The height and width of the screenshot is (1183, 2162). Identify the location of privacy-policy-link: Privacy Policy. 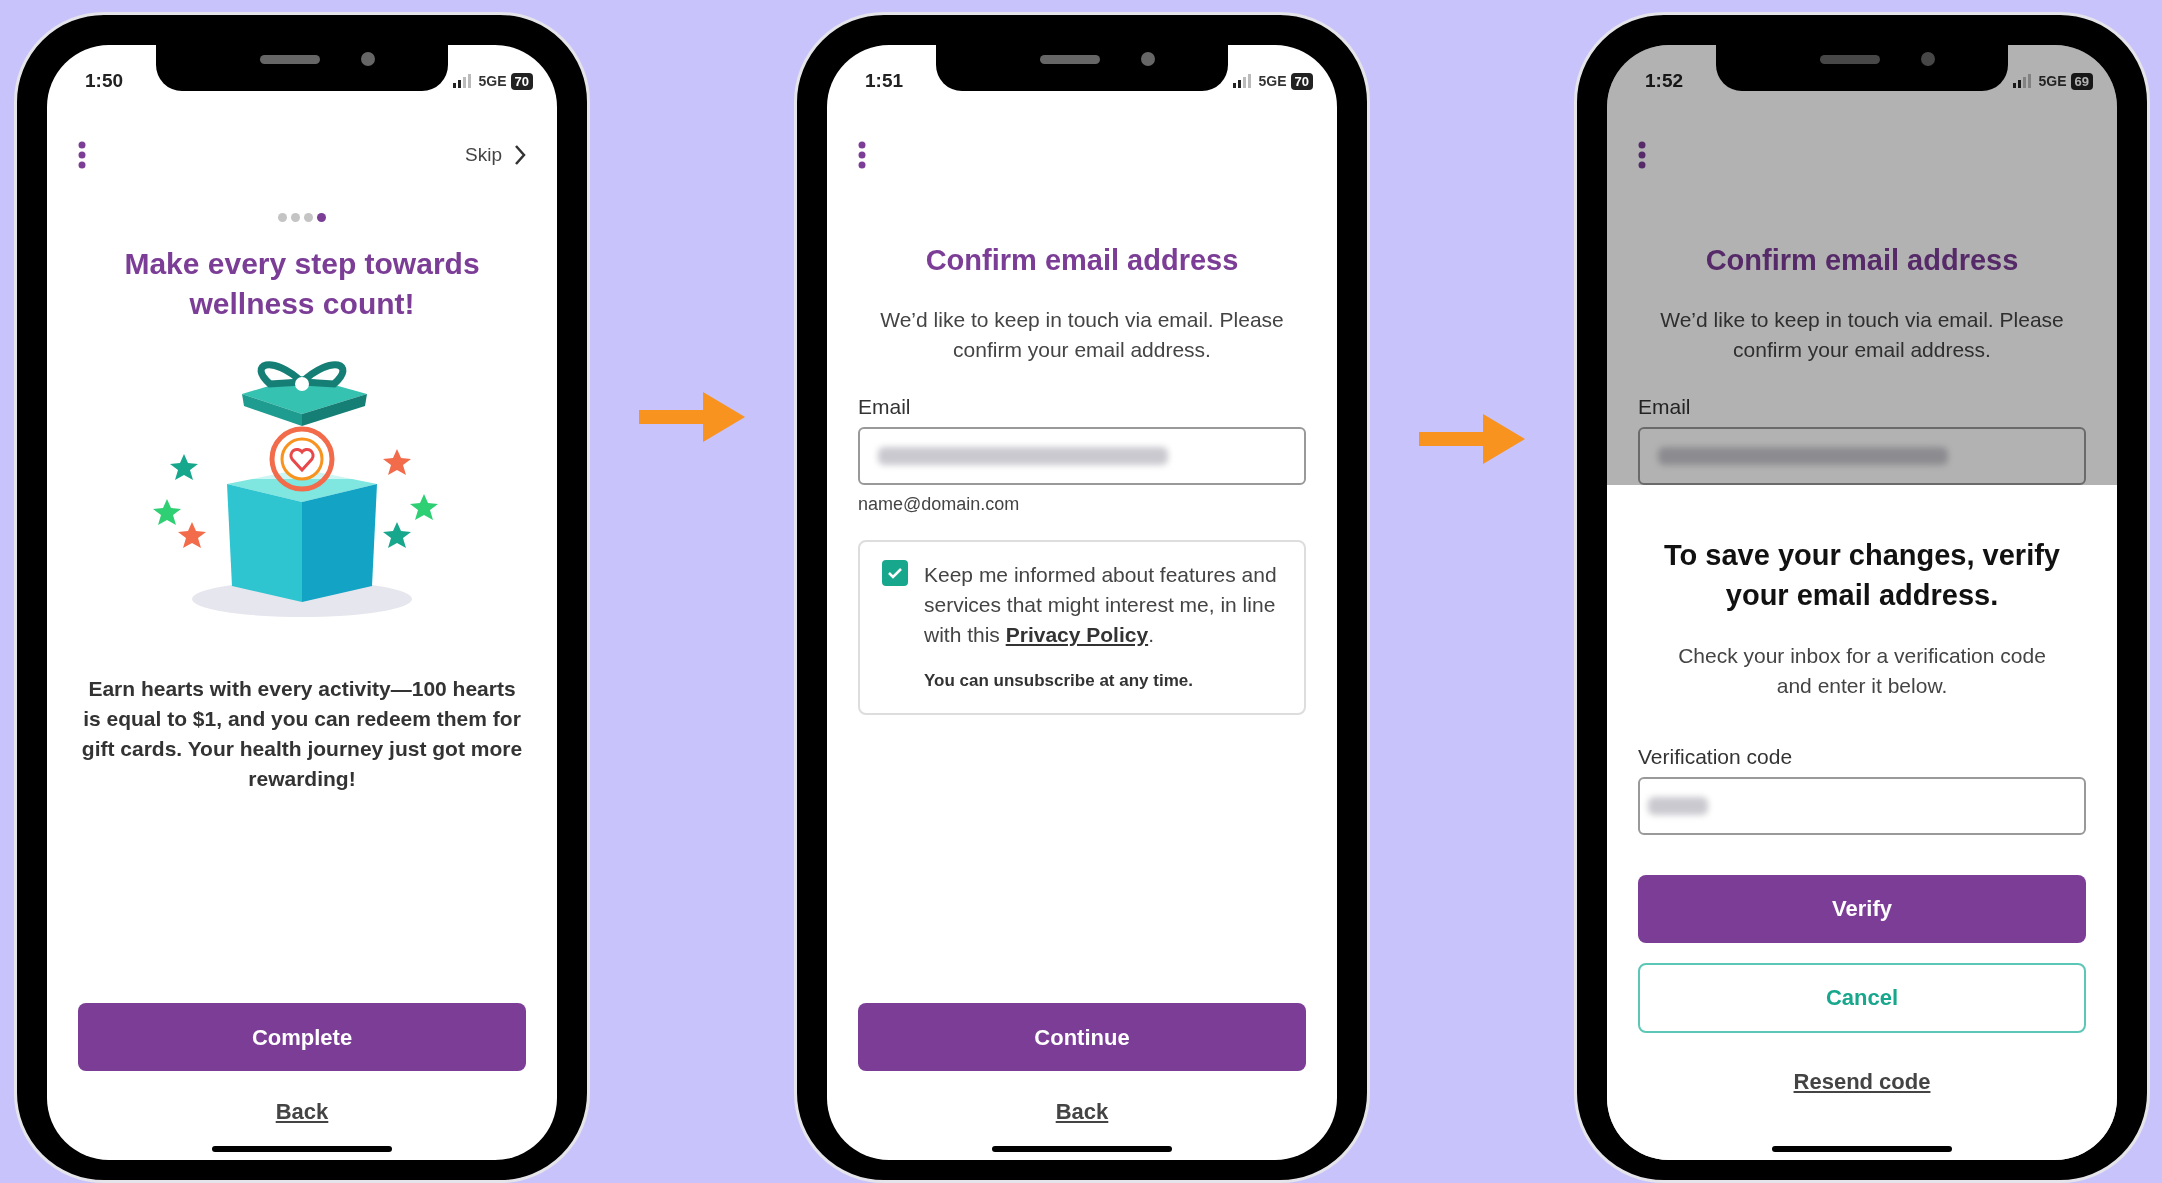
(1077, 634).